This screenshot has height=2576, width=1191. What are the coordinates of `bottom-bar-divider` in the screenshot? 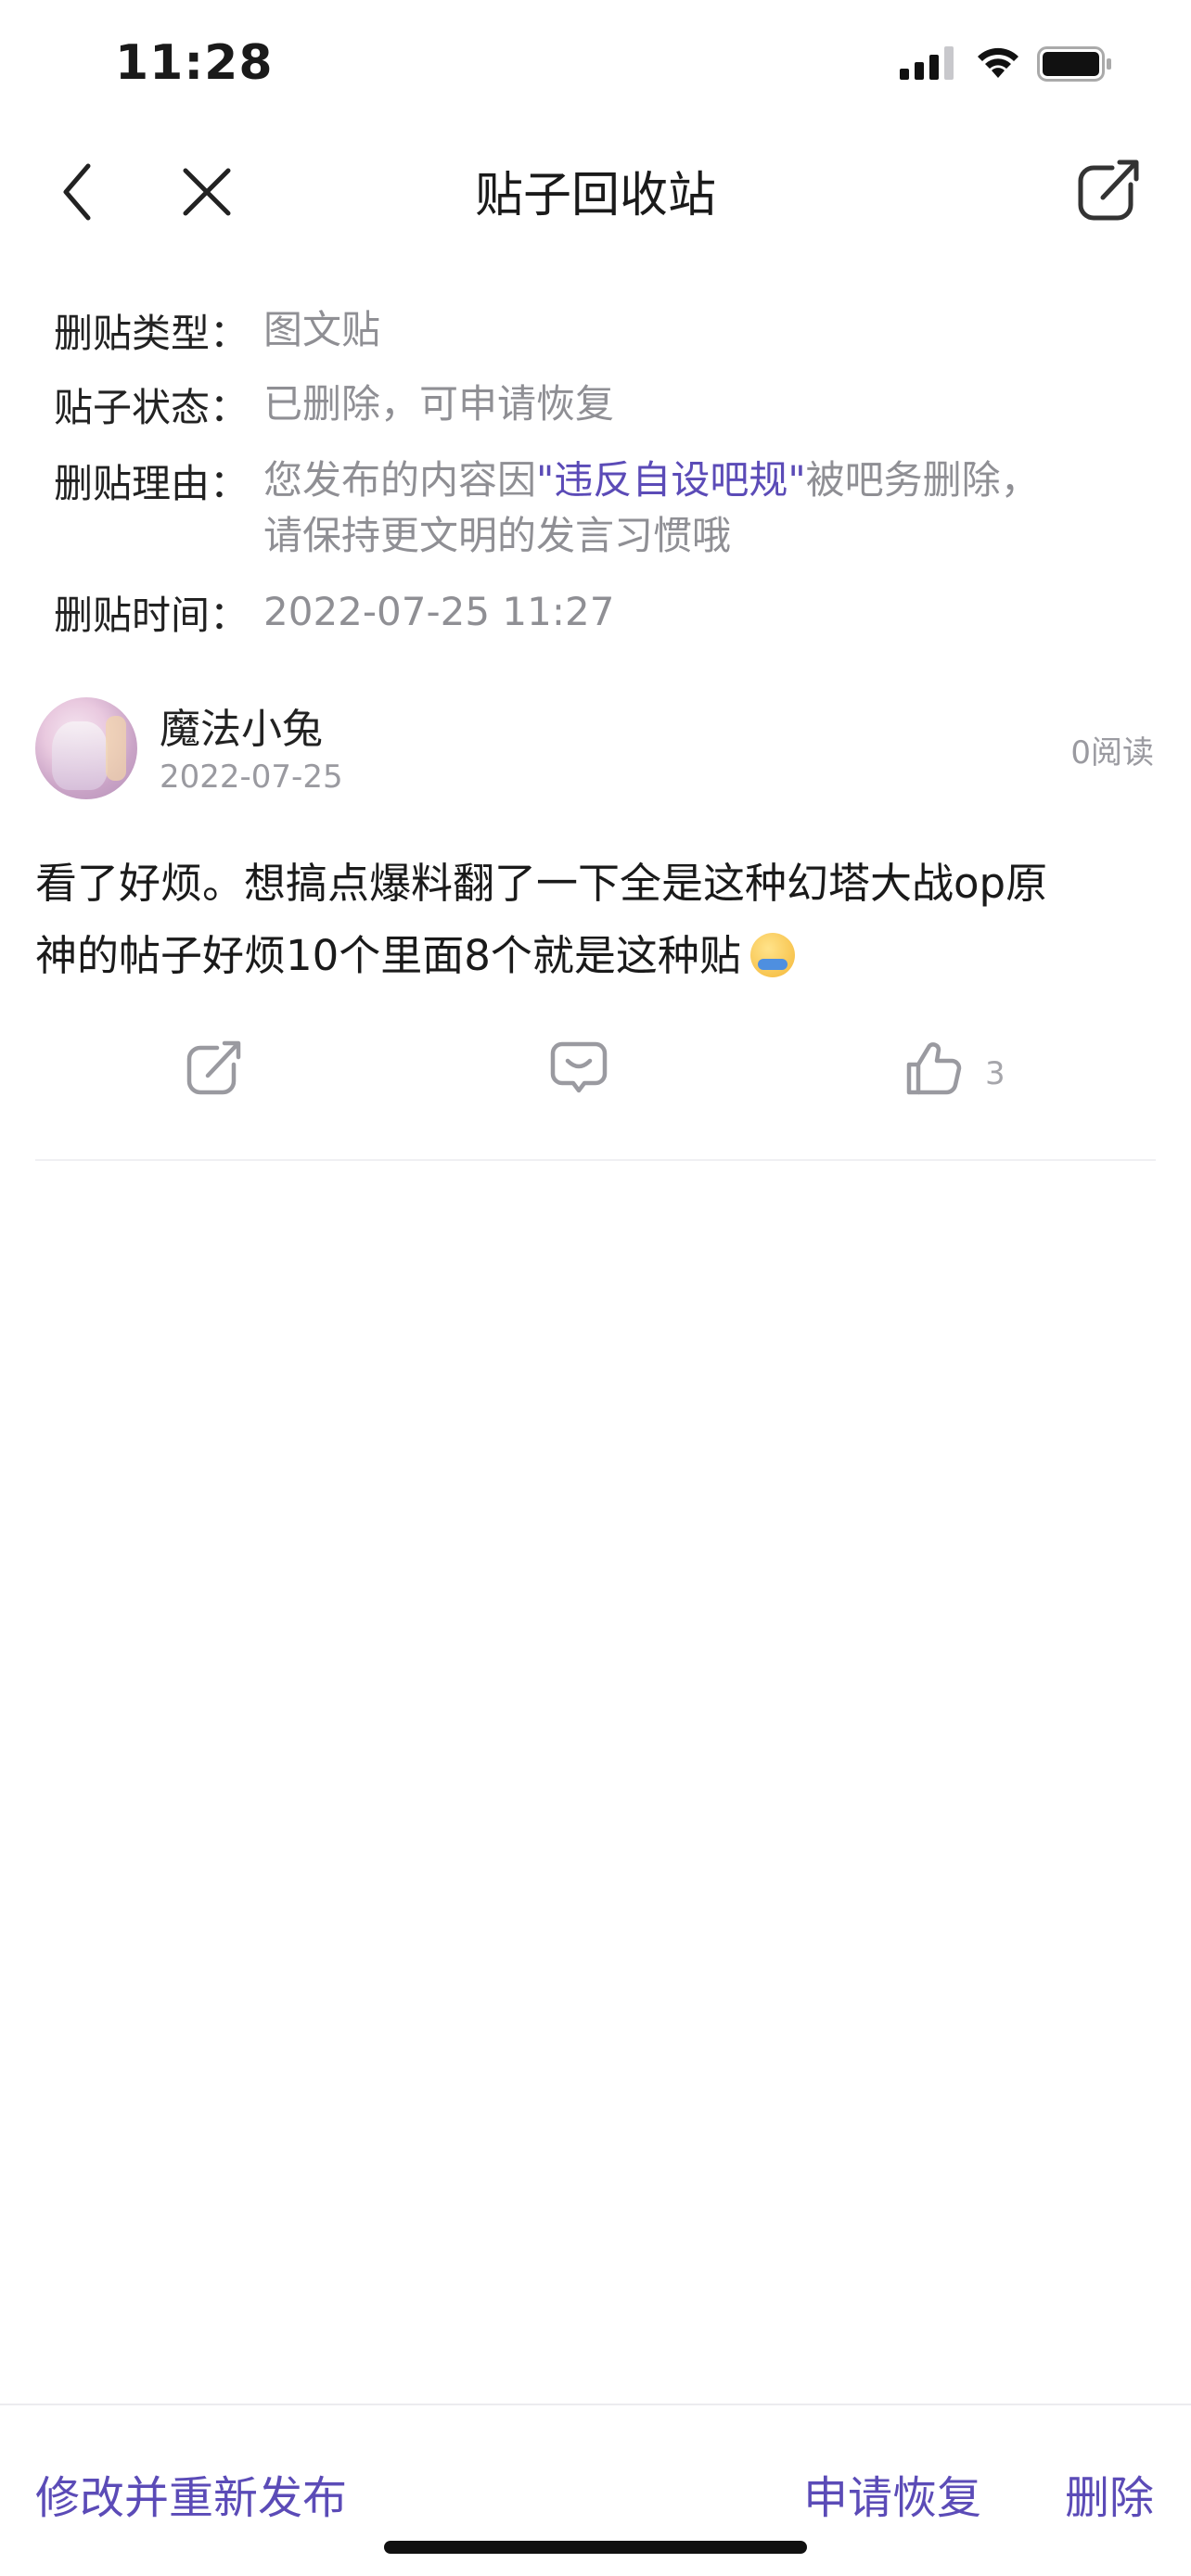 It's located at (595, 2405).